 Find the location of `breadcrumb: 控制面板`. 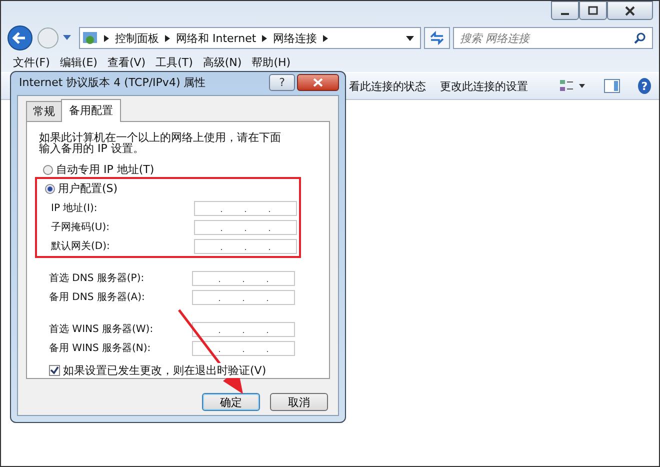

breadcrumb: 控制面板 is located at coordinates (137, 38).